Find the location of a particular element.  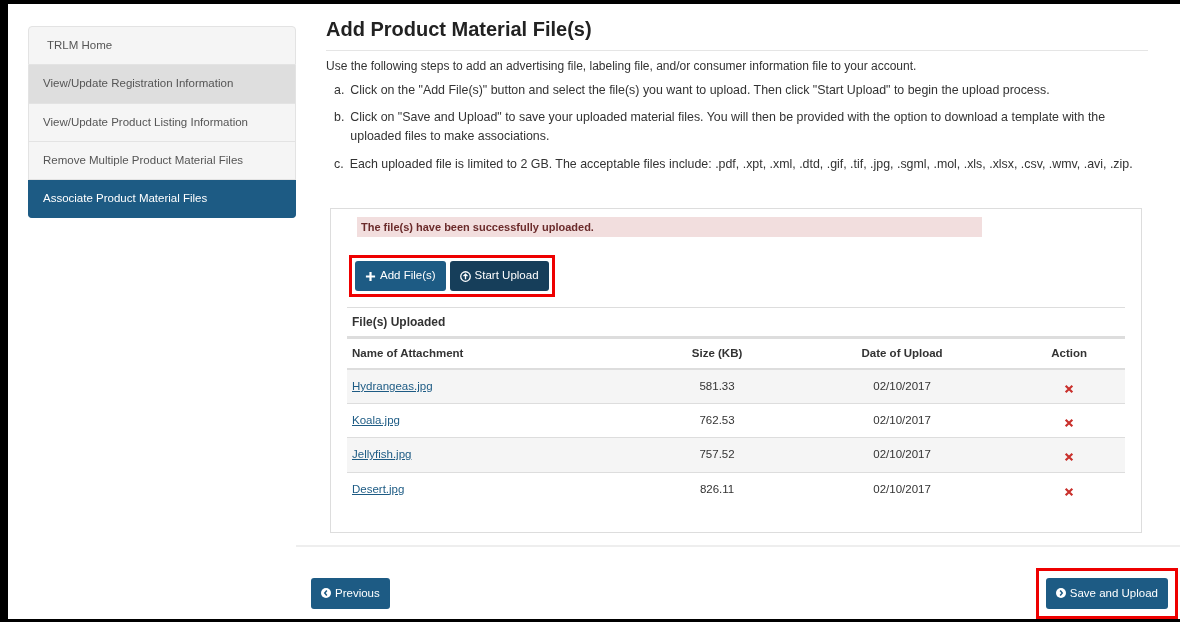

plus-icon is located at coordinates (370, 276).